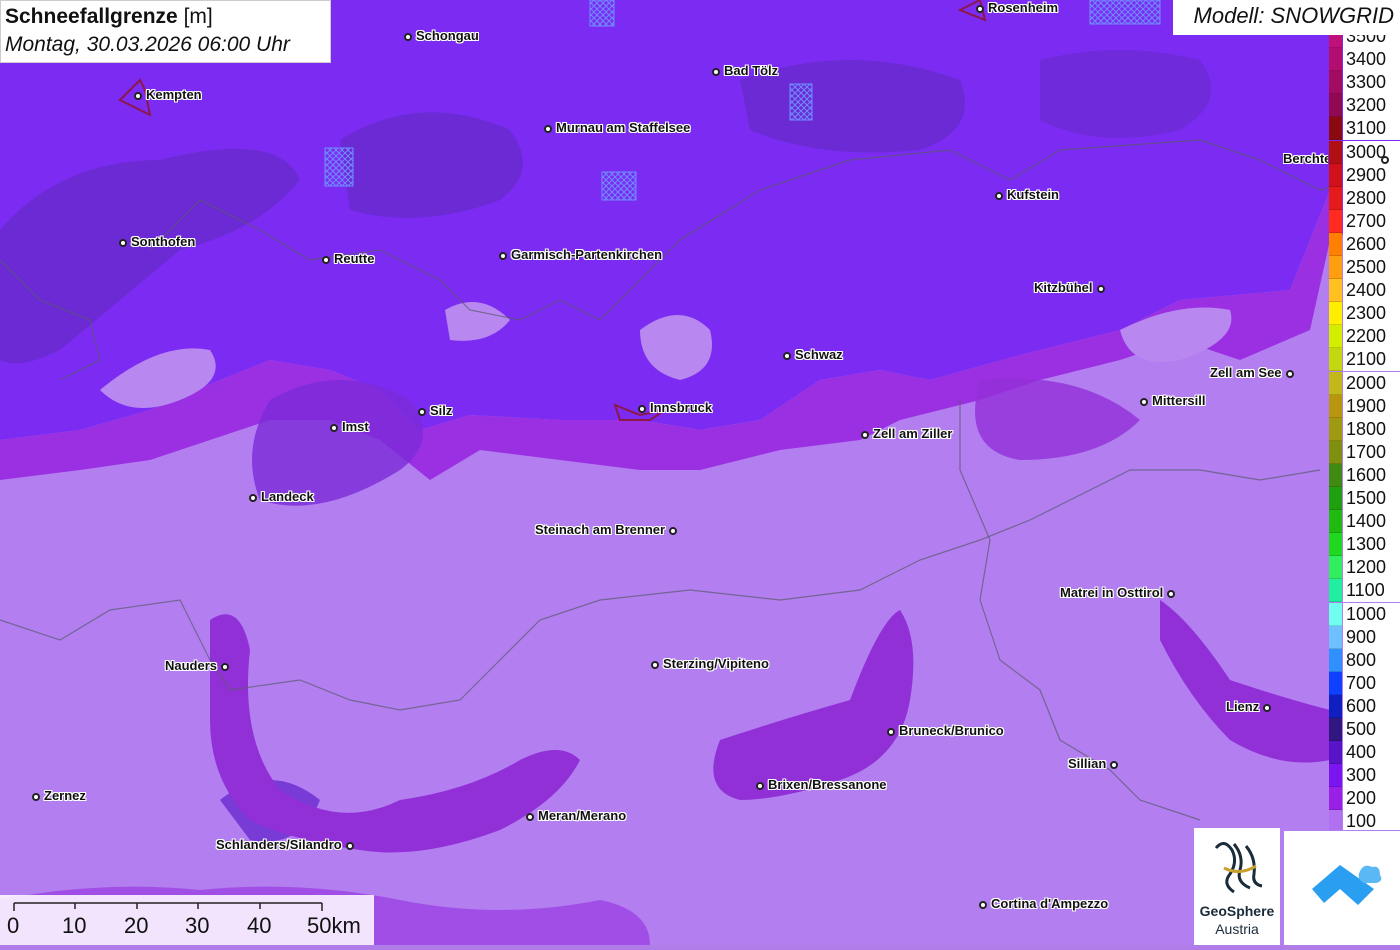 The width and height of the screenshot is (1400, 950). Describe the element at coordinates (136, 925) in the screenshot. I see `scale-label: 20` at that location.